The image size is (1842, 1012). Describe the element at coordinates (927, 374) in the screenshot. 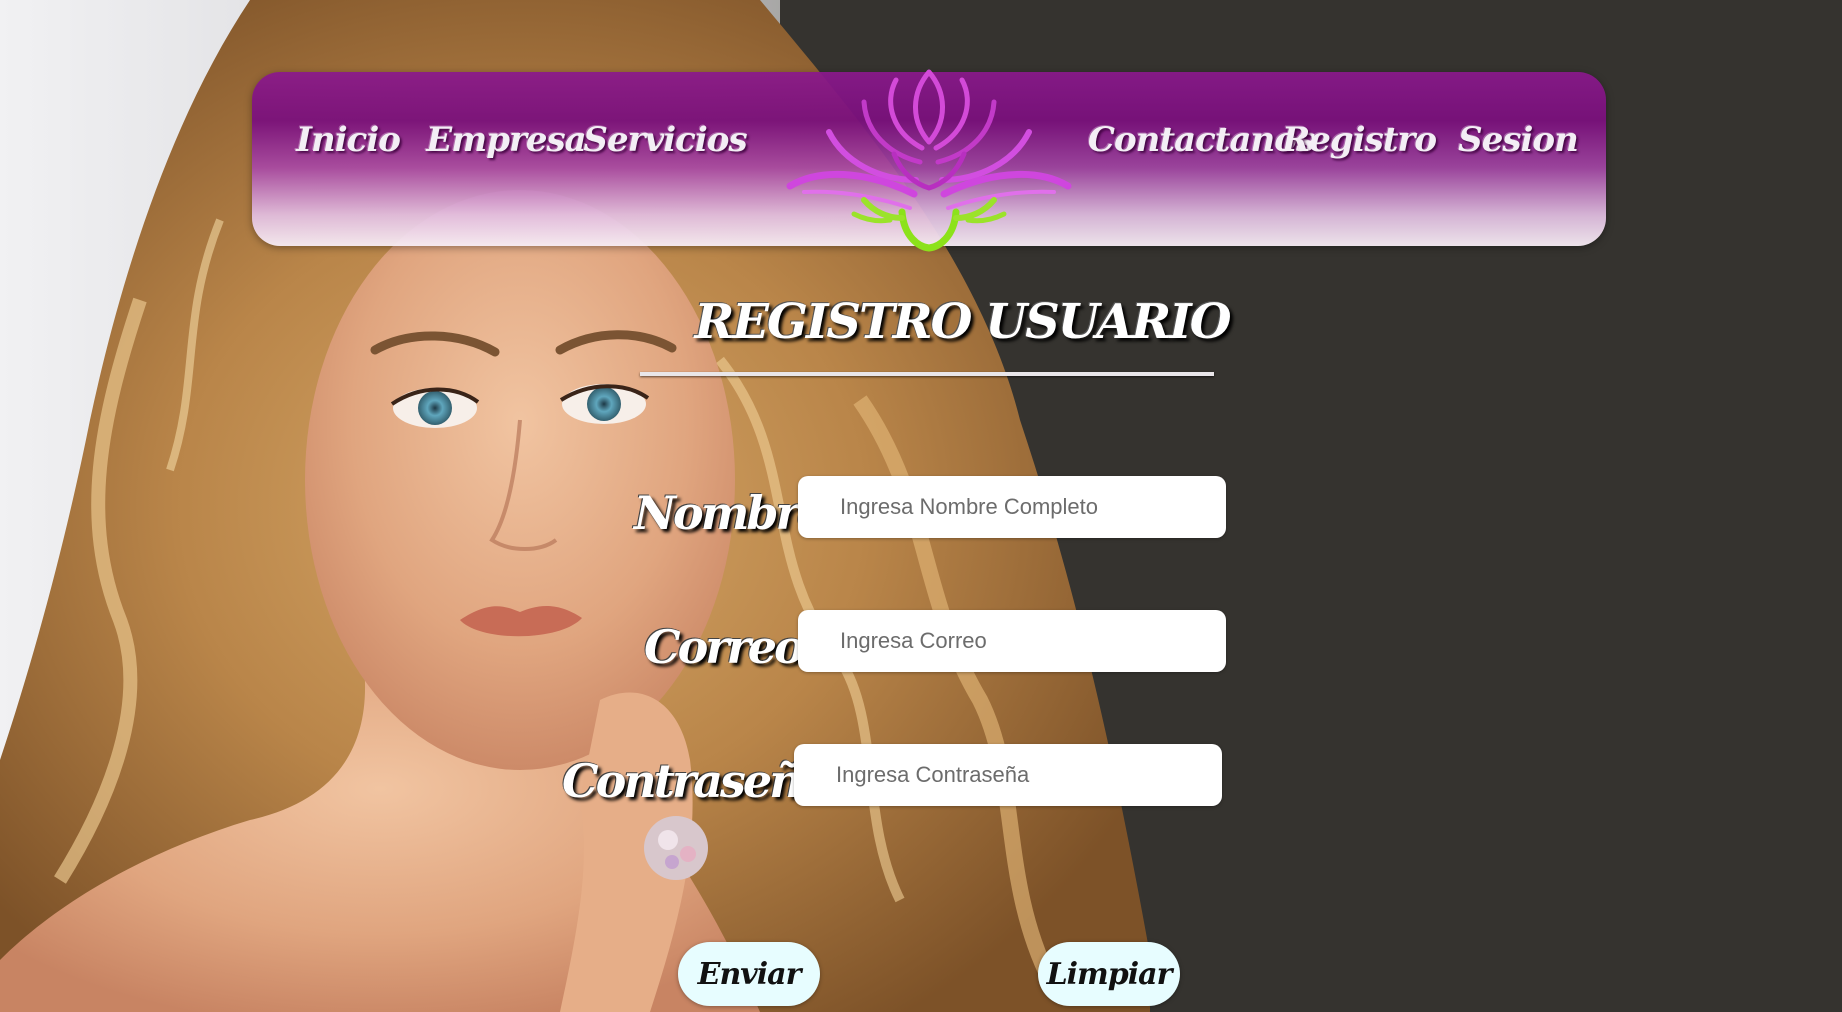

I see `title-divider` at that location.